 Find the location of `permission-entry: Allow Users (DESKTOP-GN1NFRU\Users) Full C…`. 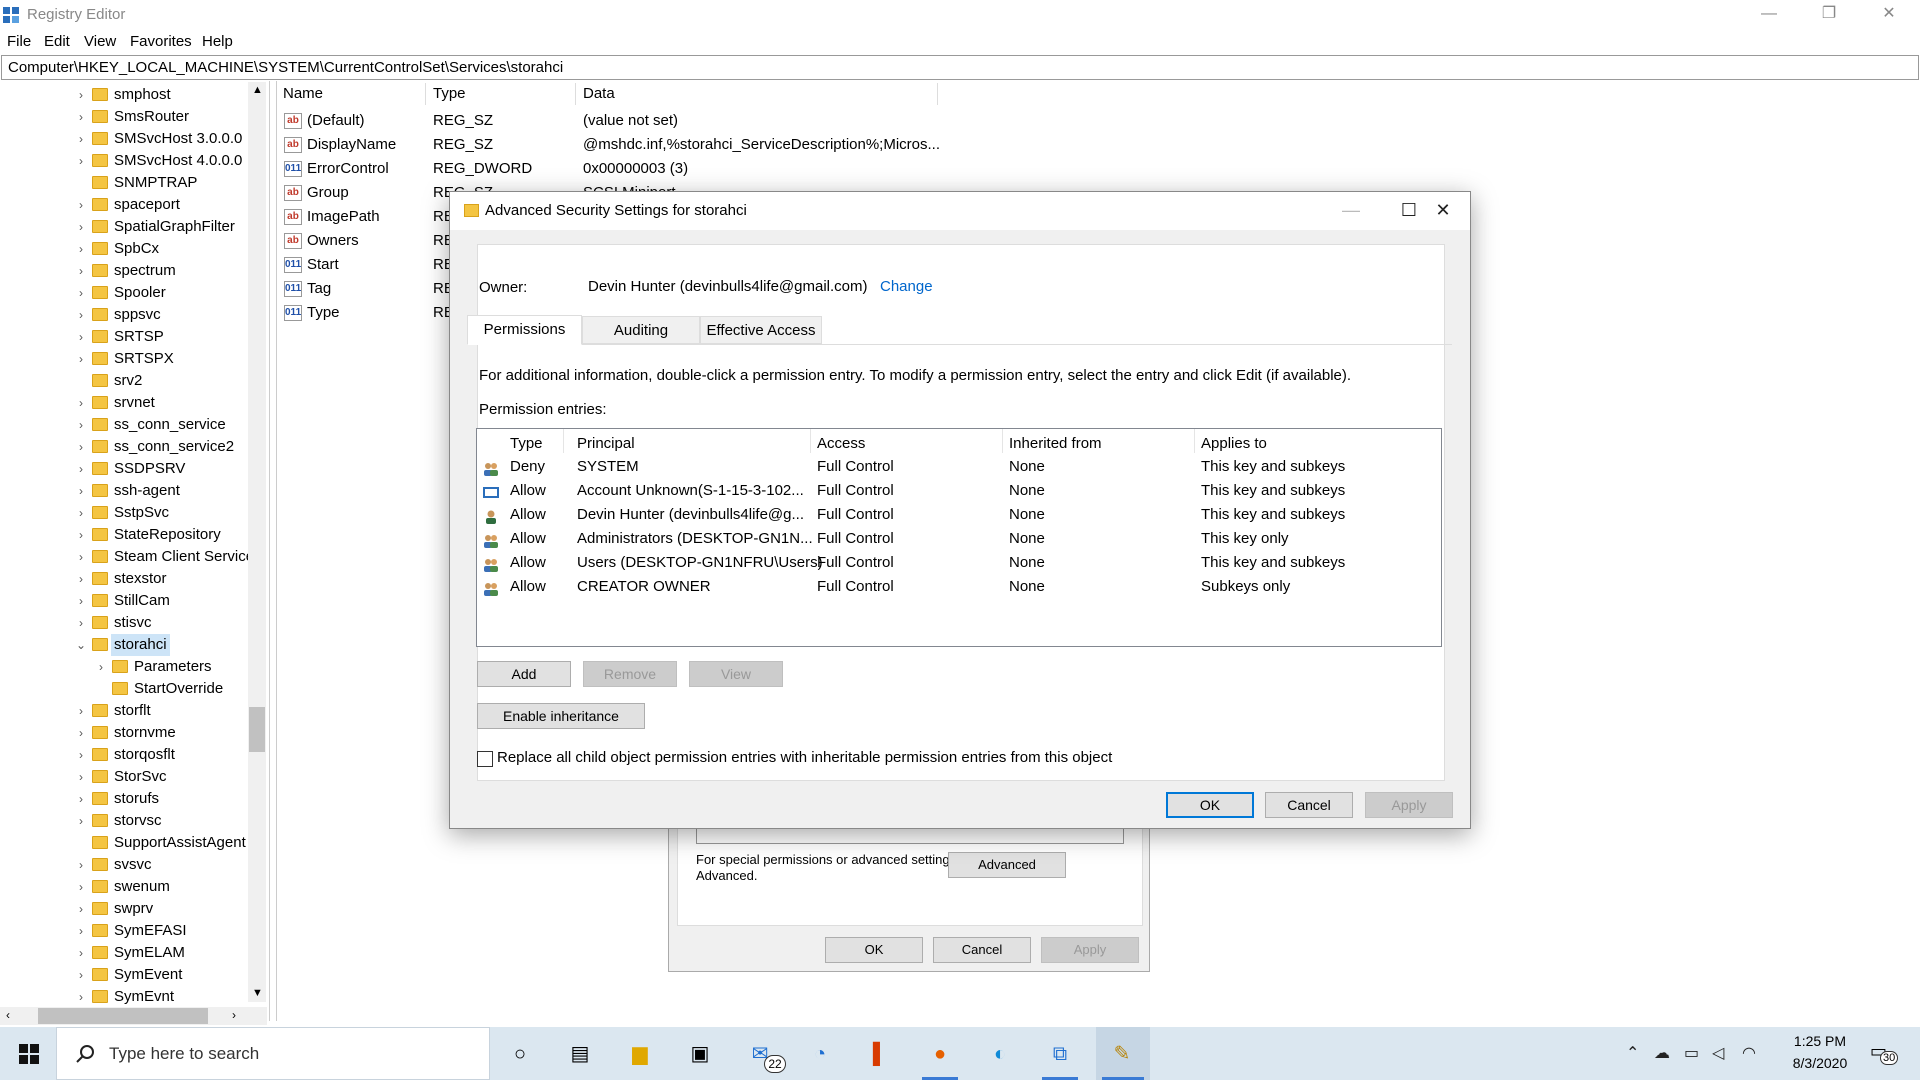

permission-entry: Allow Users (DESKTOP-GN1NFRU\Users) Full C… is located at coordinates (959, 563).